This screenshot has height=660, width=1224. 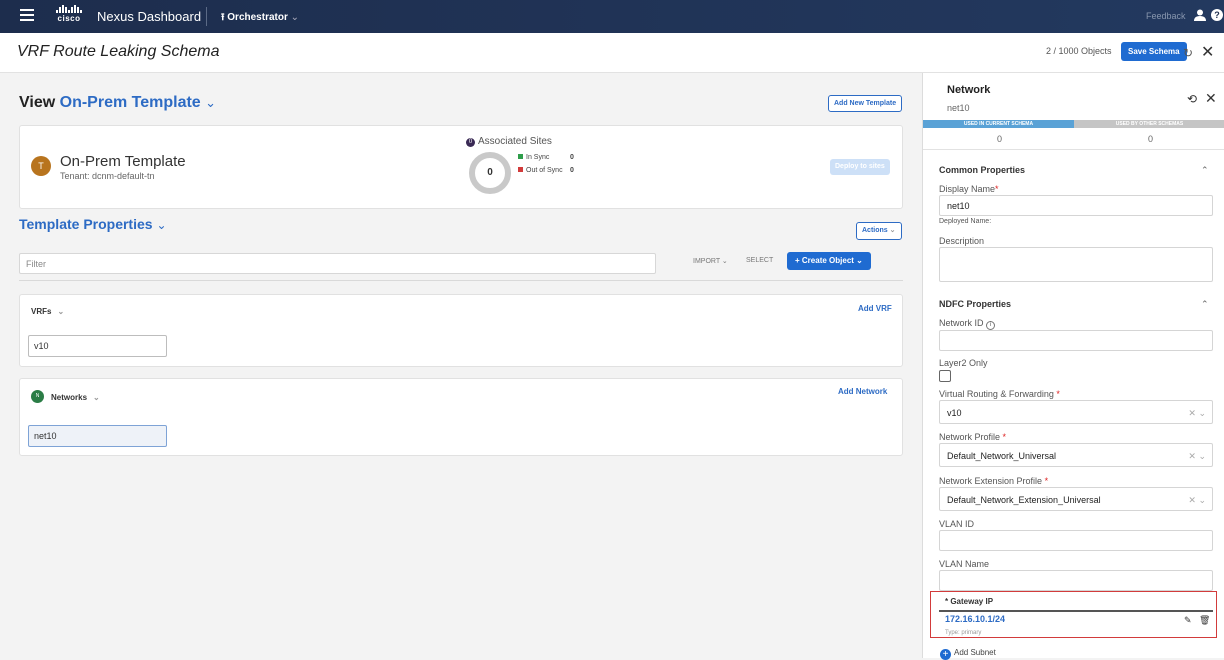 I want to click on display-name-label-text: Display Name, so click(x=967, y=189).